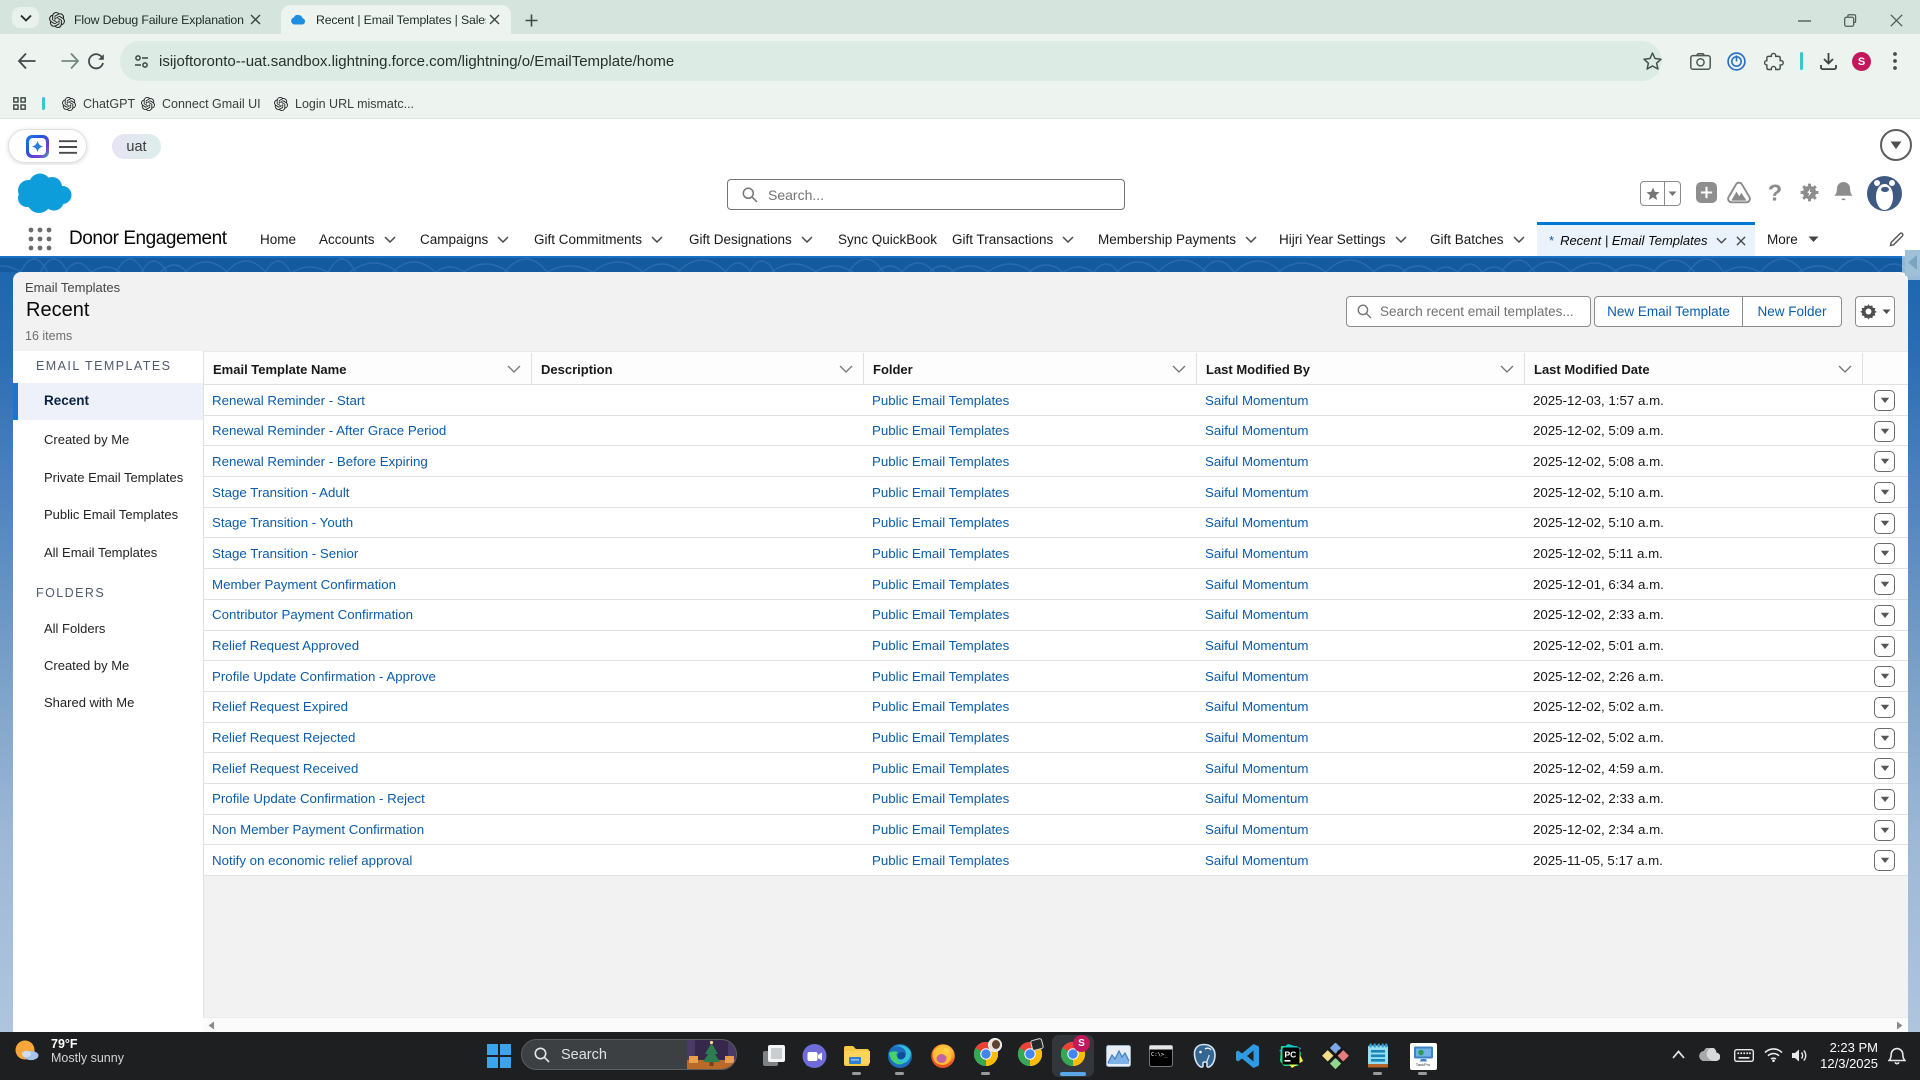 The height and width of the screenshot is (1080, 1920). Describe the element at coordinates (1291, 1055) in the screenshot. I see `svg-text: PC` at that location.